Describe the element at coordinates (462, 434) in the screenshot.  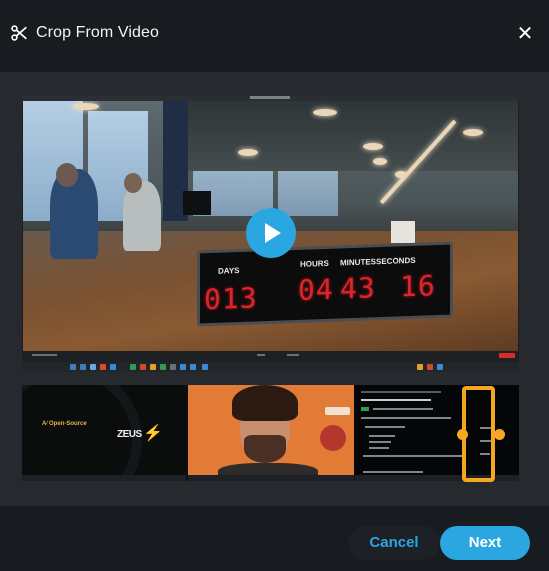
I see `crop-handle-left` at that location.